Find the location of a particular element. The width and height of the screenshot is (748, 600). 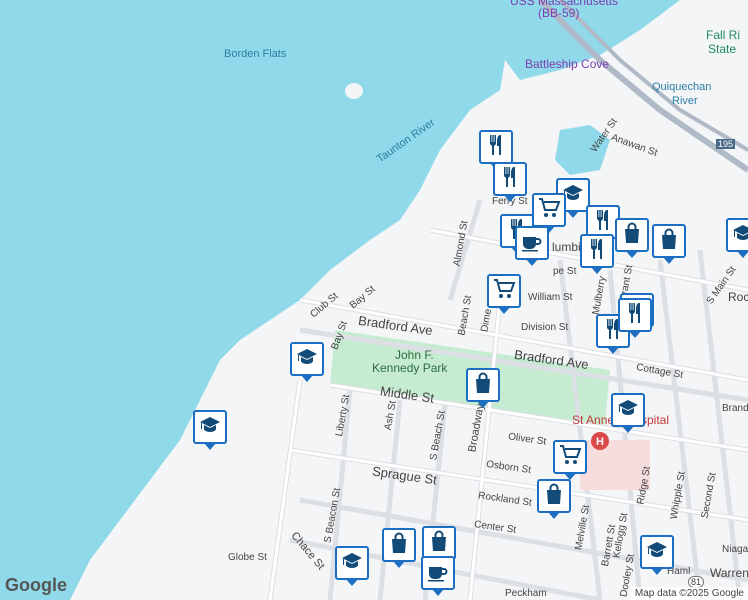

label-brand: Brand is located at coordinates (735, 408).